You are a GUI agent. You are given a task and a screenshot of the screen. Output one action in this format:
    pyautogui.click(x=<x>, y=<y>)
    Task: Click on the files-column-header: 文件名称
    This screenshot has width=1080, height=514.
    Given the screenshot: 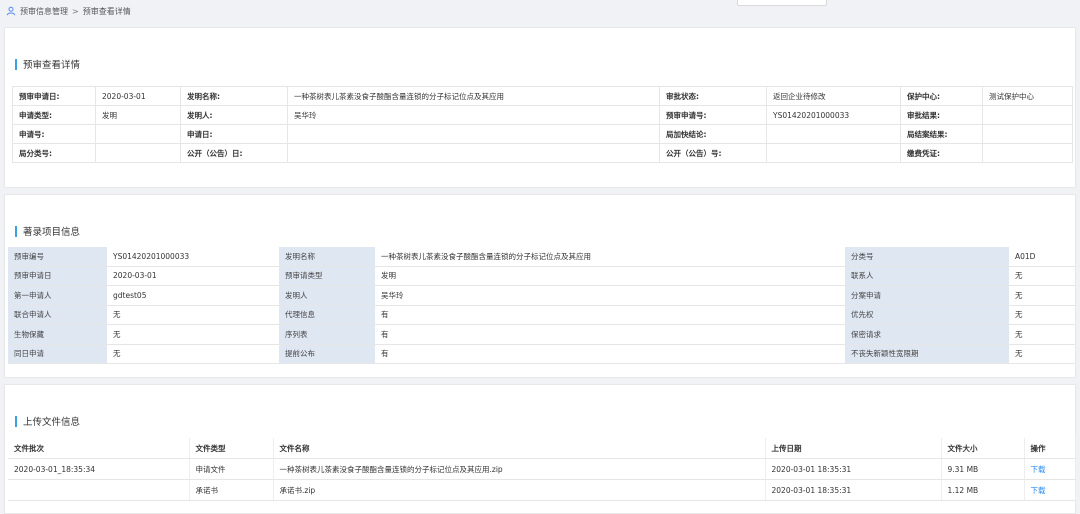 What is the action you would take?
    pyautogui.click(x=519, y=448)
    